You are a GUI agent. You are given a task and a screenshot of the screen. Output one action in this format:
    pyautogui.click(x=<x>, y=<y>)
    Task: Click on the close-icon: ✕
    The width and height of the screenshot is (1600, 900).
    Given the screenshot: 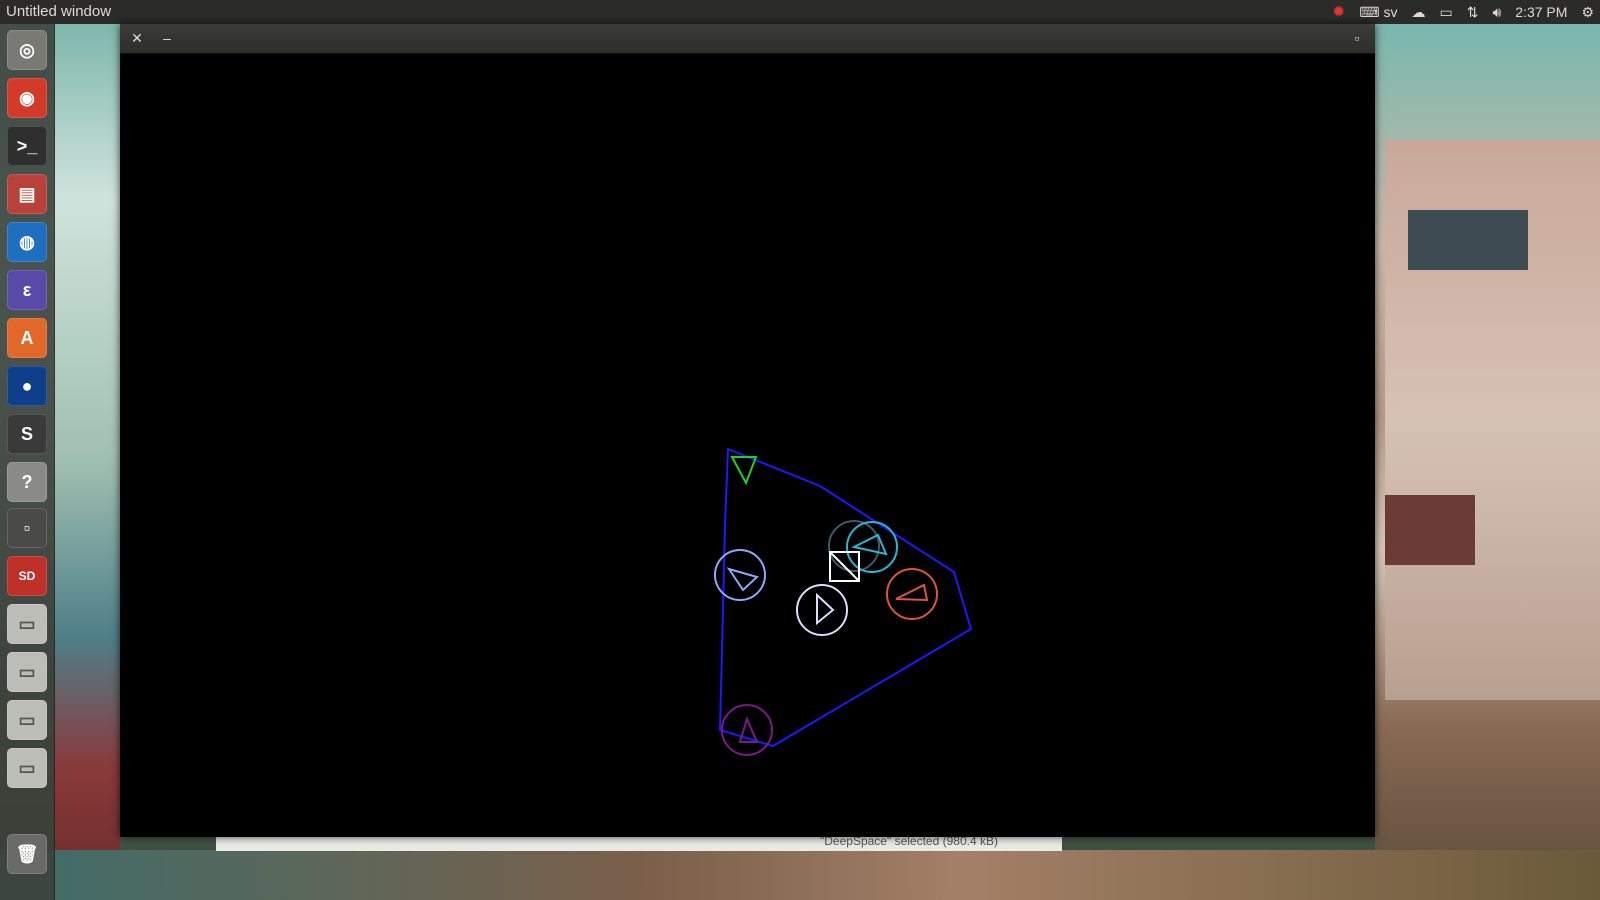 What is the action you would take?
    pyautogui.click(x=137, y=38)
    